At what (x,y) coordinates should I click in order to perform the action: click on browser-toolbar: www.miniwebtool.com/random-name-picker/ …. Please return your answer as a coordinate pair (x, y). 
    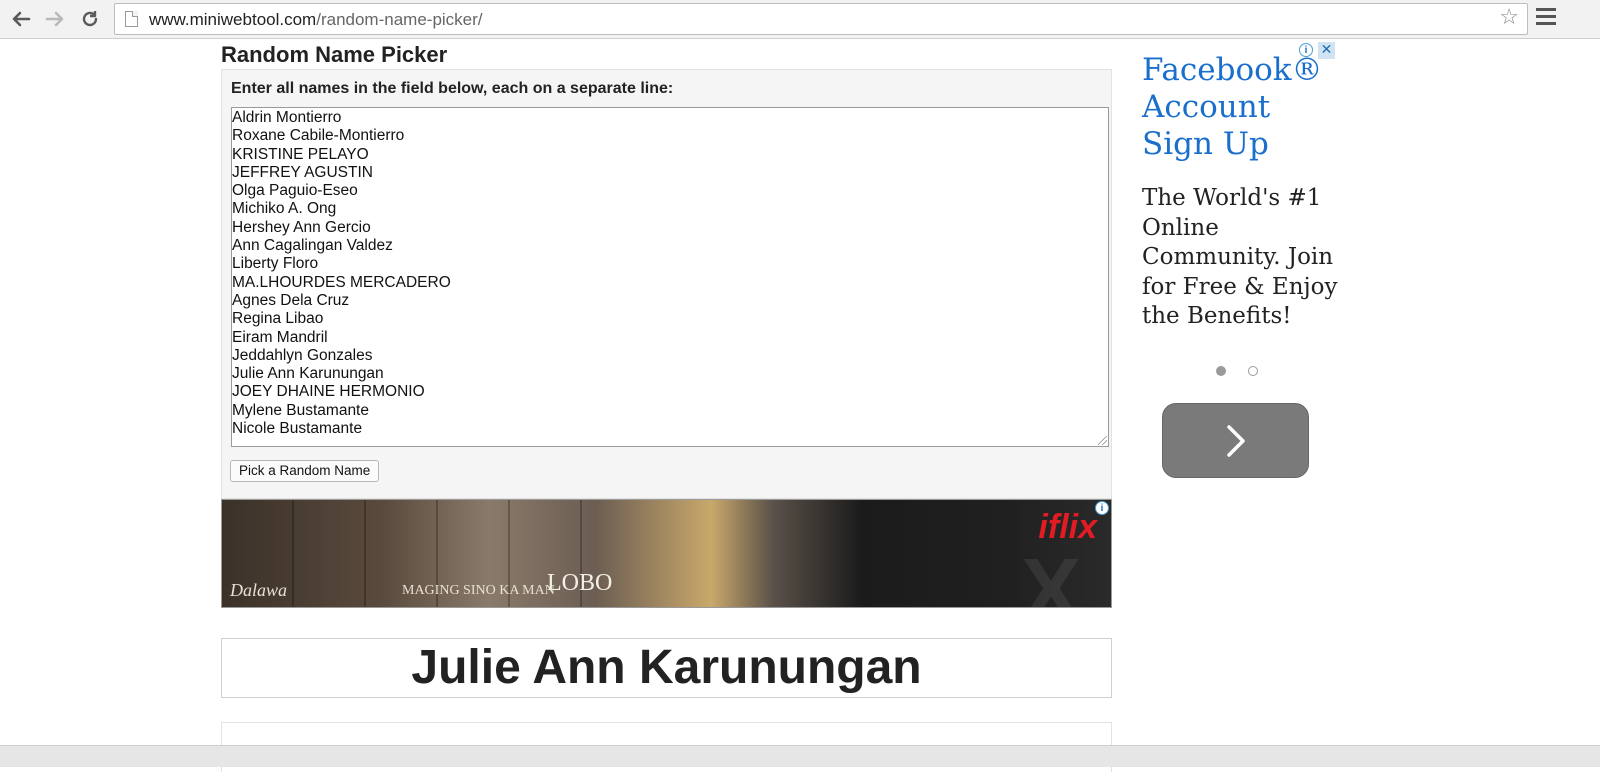
    Looking at the image, I should click on (800, 19).